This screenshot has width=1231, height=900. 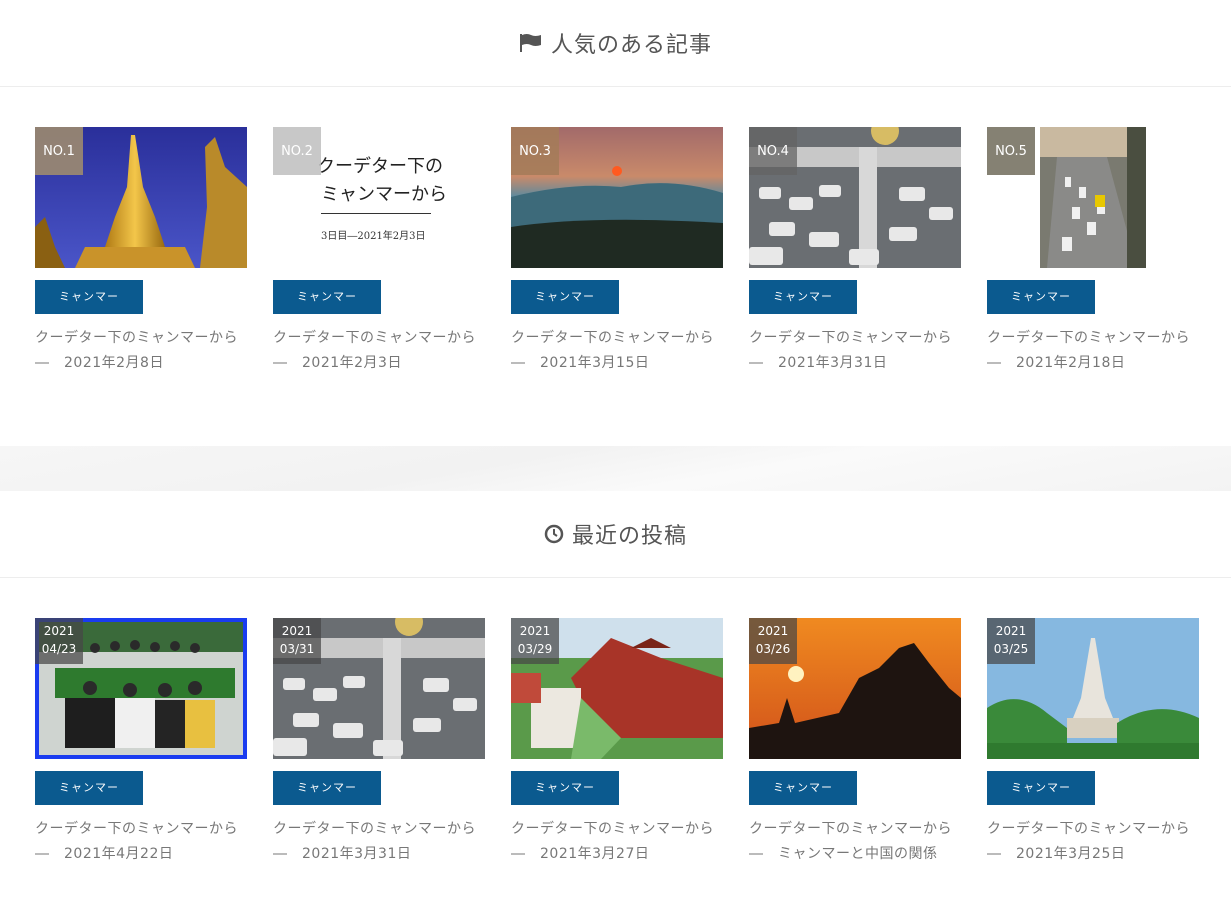 I want to click on section-separator, so click(x=615, y=468).